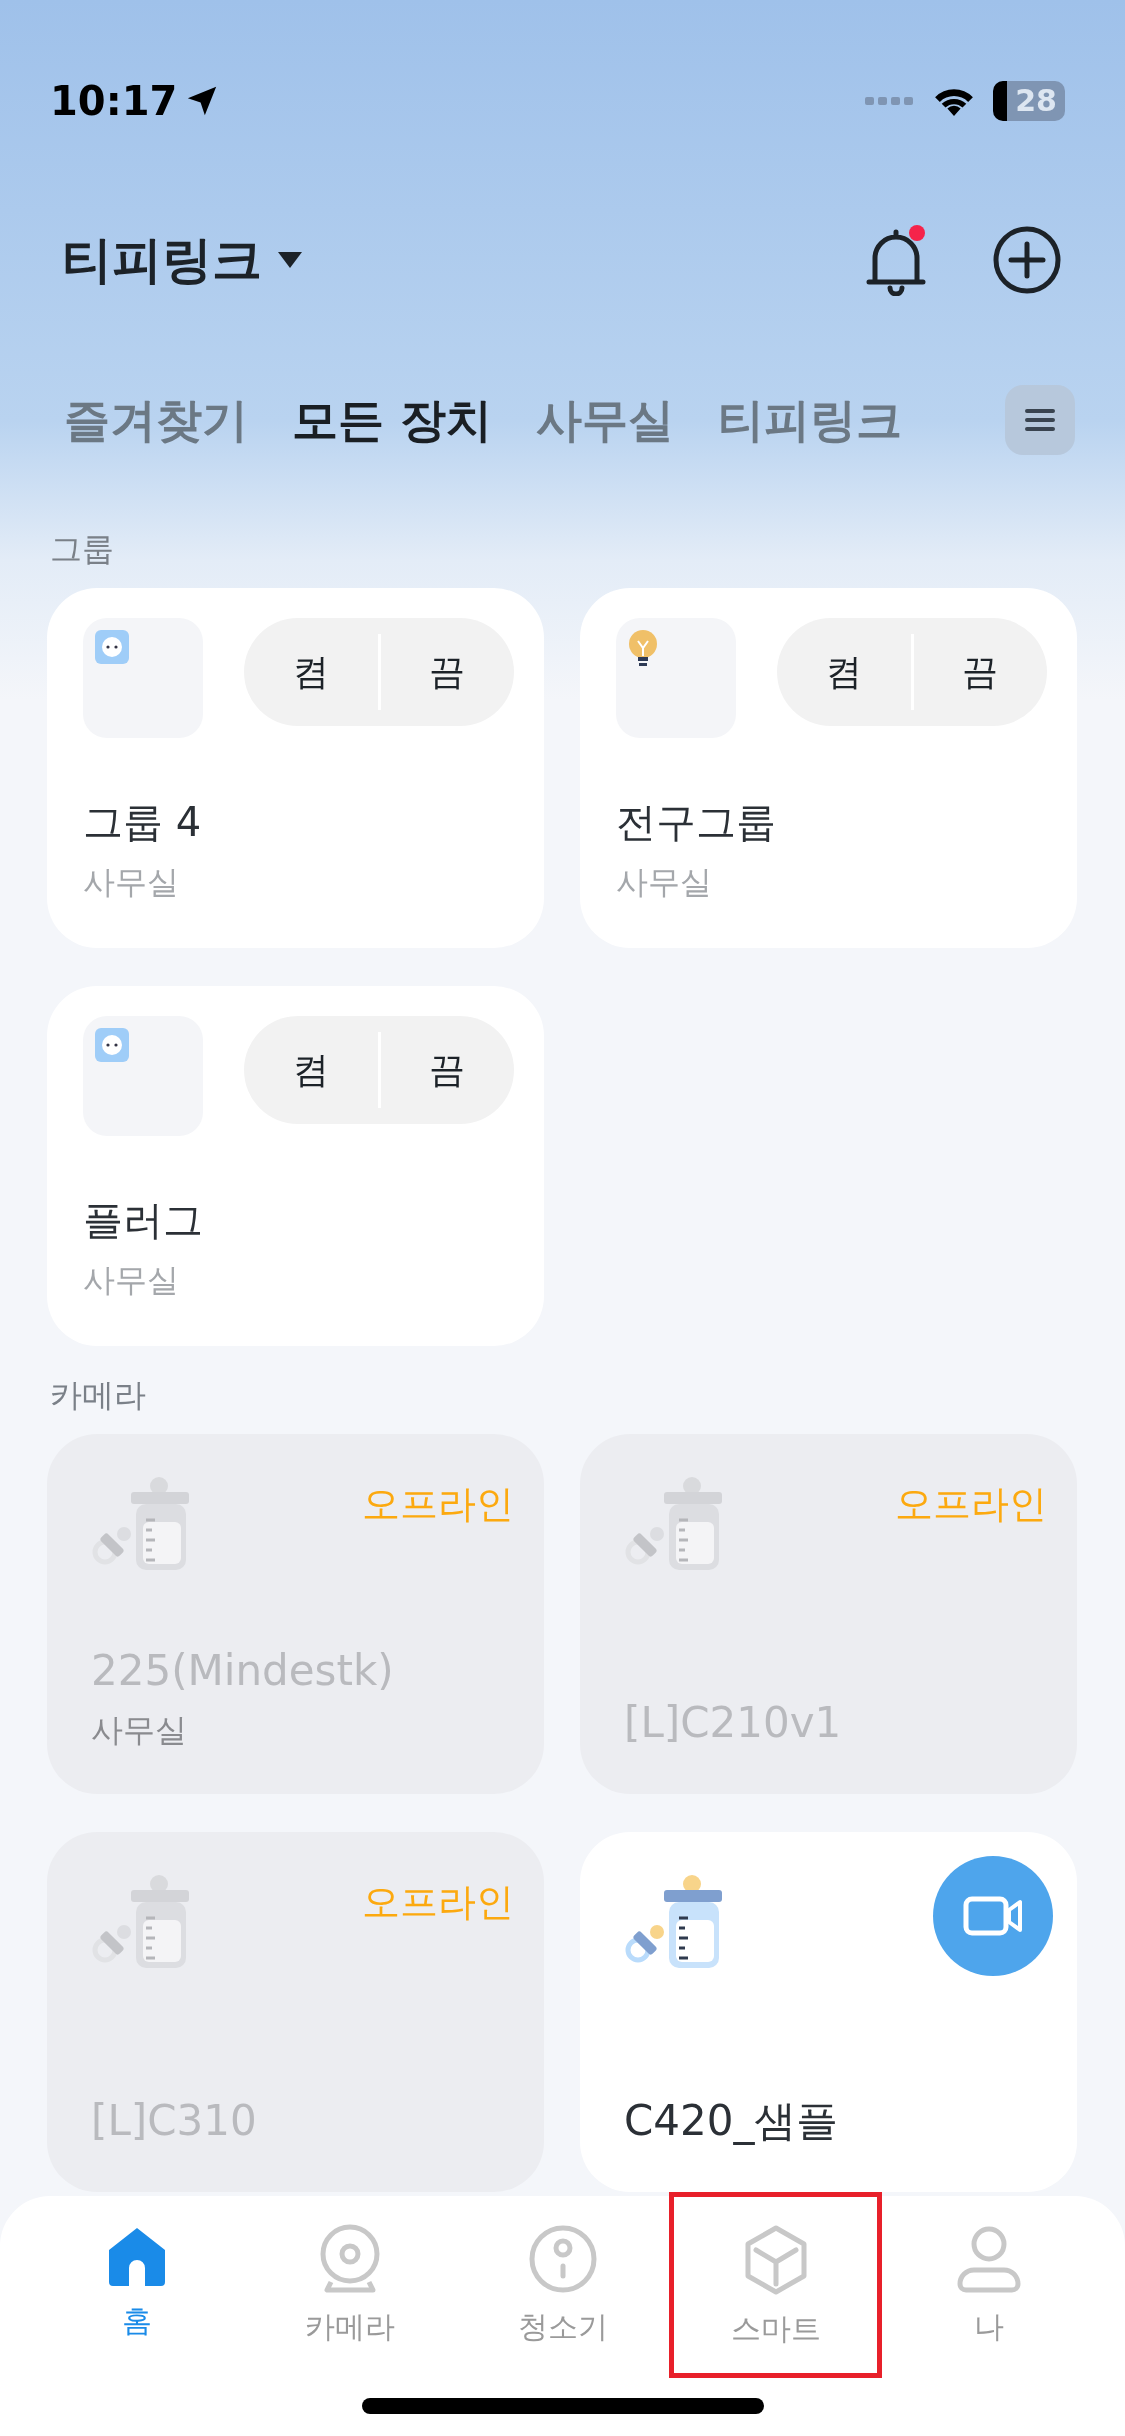  What do you see at coordinates (98, 1395) in the screenshot?
I see `section-title: 카메라` at bounding box center [98, 1395].